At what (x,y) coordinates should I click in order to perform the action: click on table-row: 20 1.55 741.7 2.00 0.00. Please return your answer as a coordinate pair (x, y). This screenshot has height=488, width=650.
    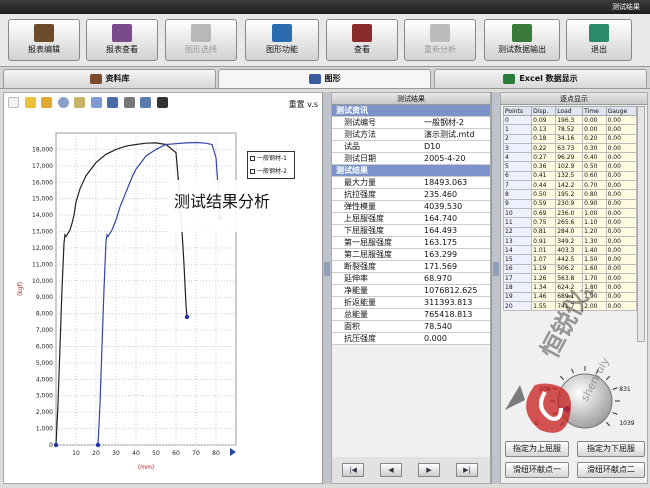
    Looking at the image, I should click on (570, 306).